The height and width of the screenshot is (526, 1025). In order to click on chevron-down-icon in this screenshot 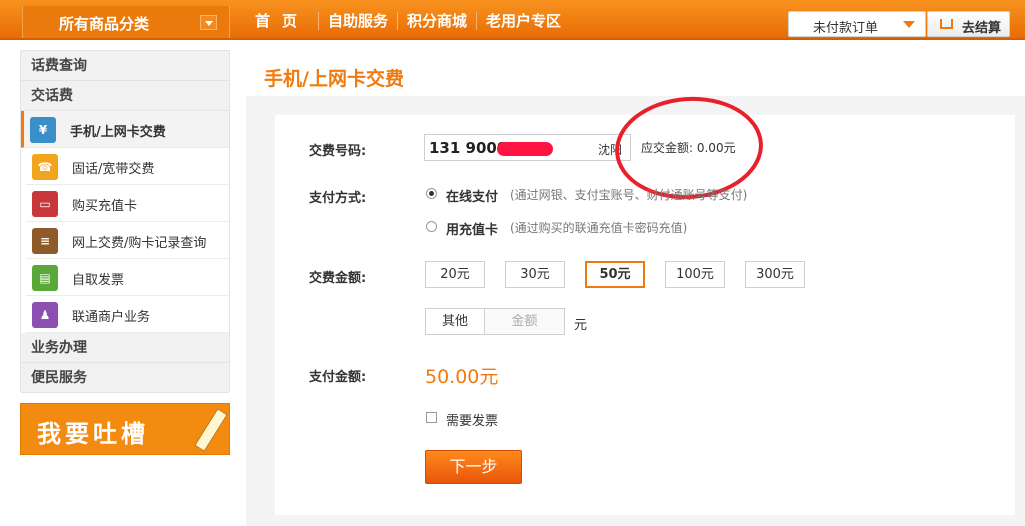, I will do `click(208, 22)`.